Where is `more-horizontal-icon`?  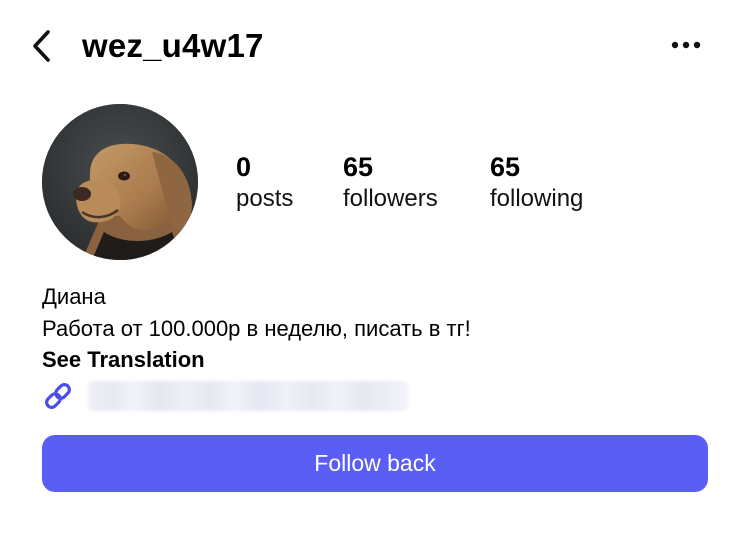 more-horizontal-icon is located at coordinates (686, 45).